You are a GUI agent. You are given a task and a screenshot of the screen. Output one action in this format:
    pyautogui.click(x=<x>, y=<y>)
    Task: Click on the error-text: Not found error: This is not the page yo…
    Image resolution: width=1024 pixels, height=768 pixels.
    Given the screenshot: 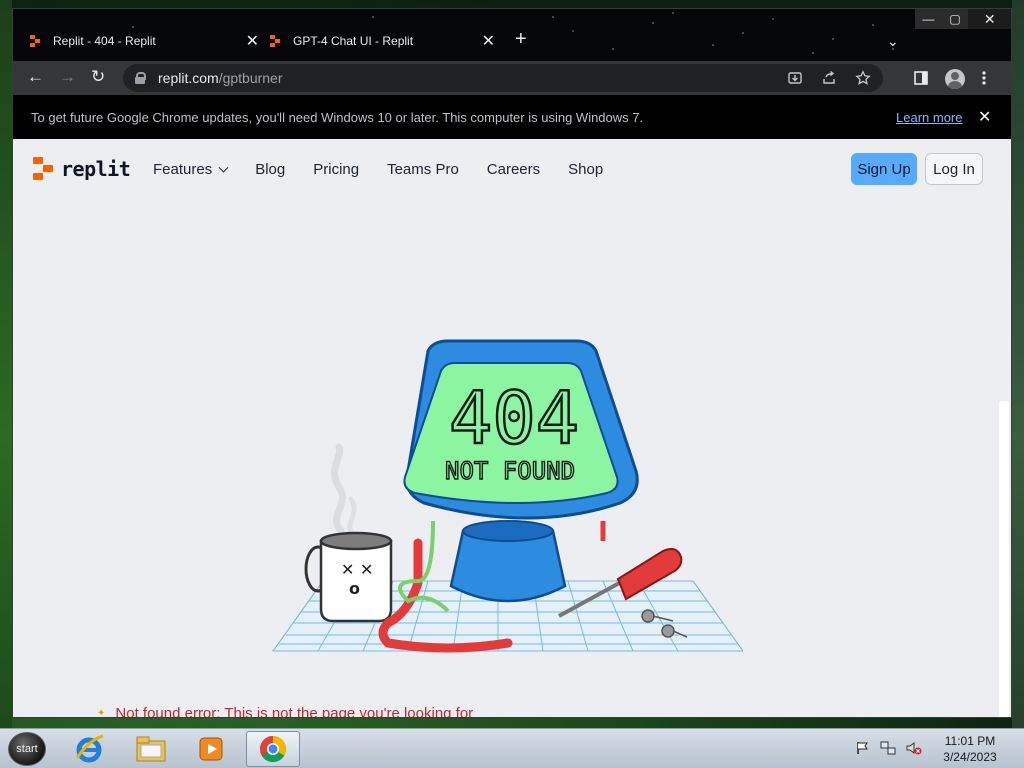 What is the action you would take?
    pyautogui.click(x=294, y=711)
    